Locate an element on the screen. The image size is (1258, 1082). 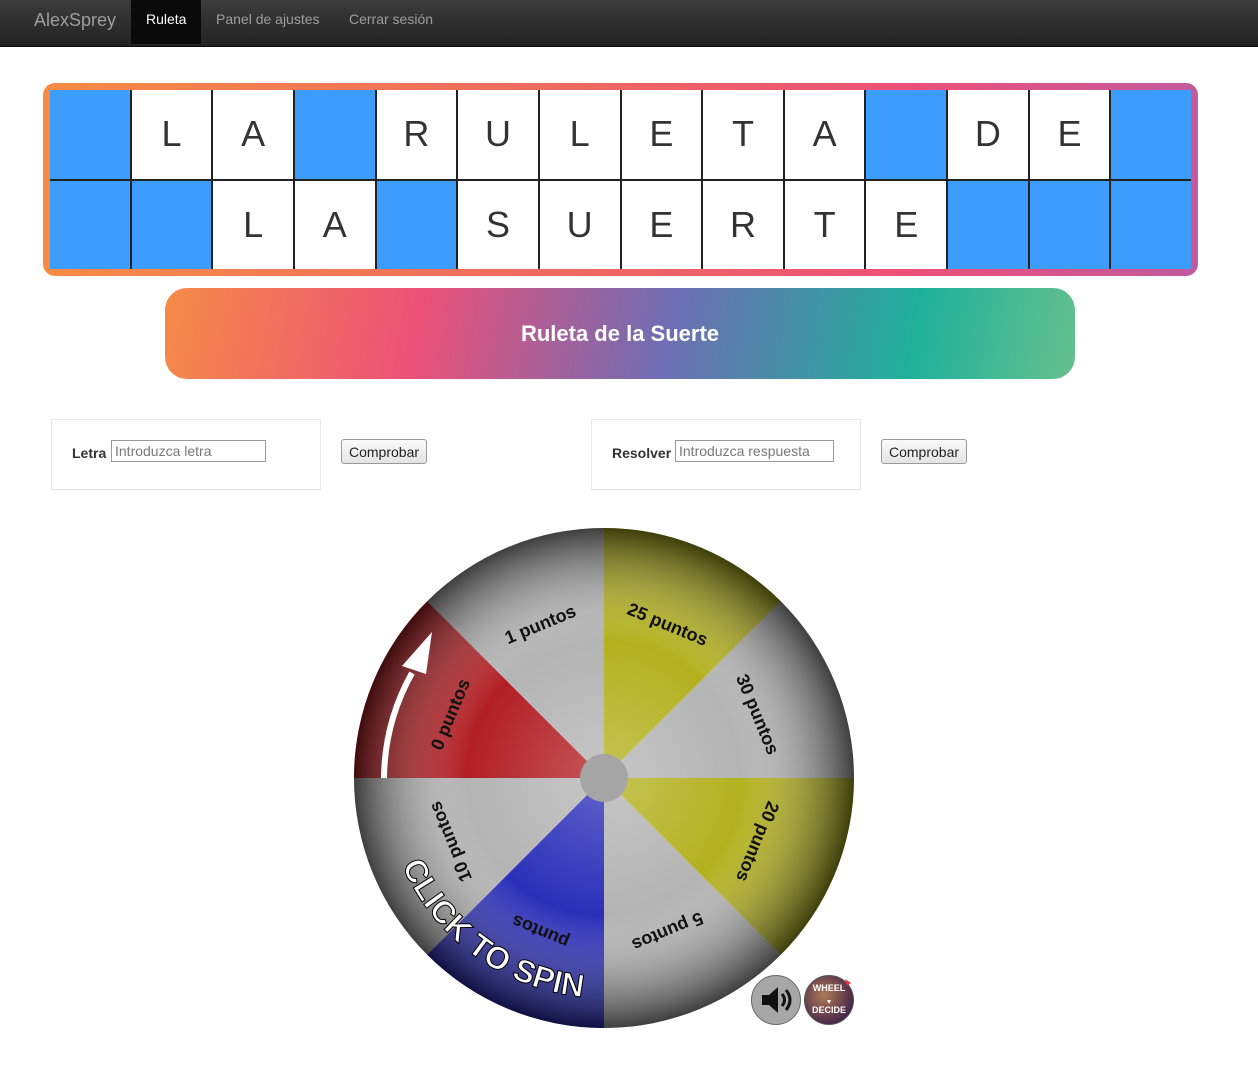
board-cell-letter: S is located at coordinates (498, 224).